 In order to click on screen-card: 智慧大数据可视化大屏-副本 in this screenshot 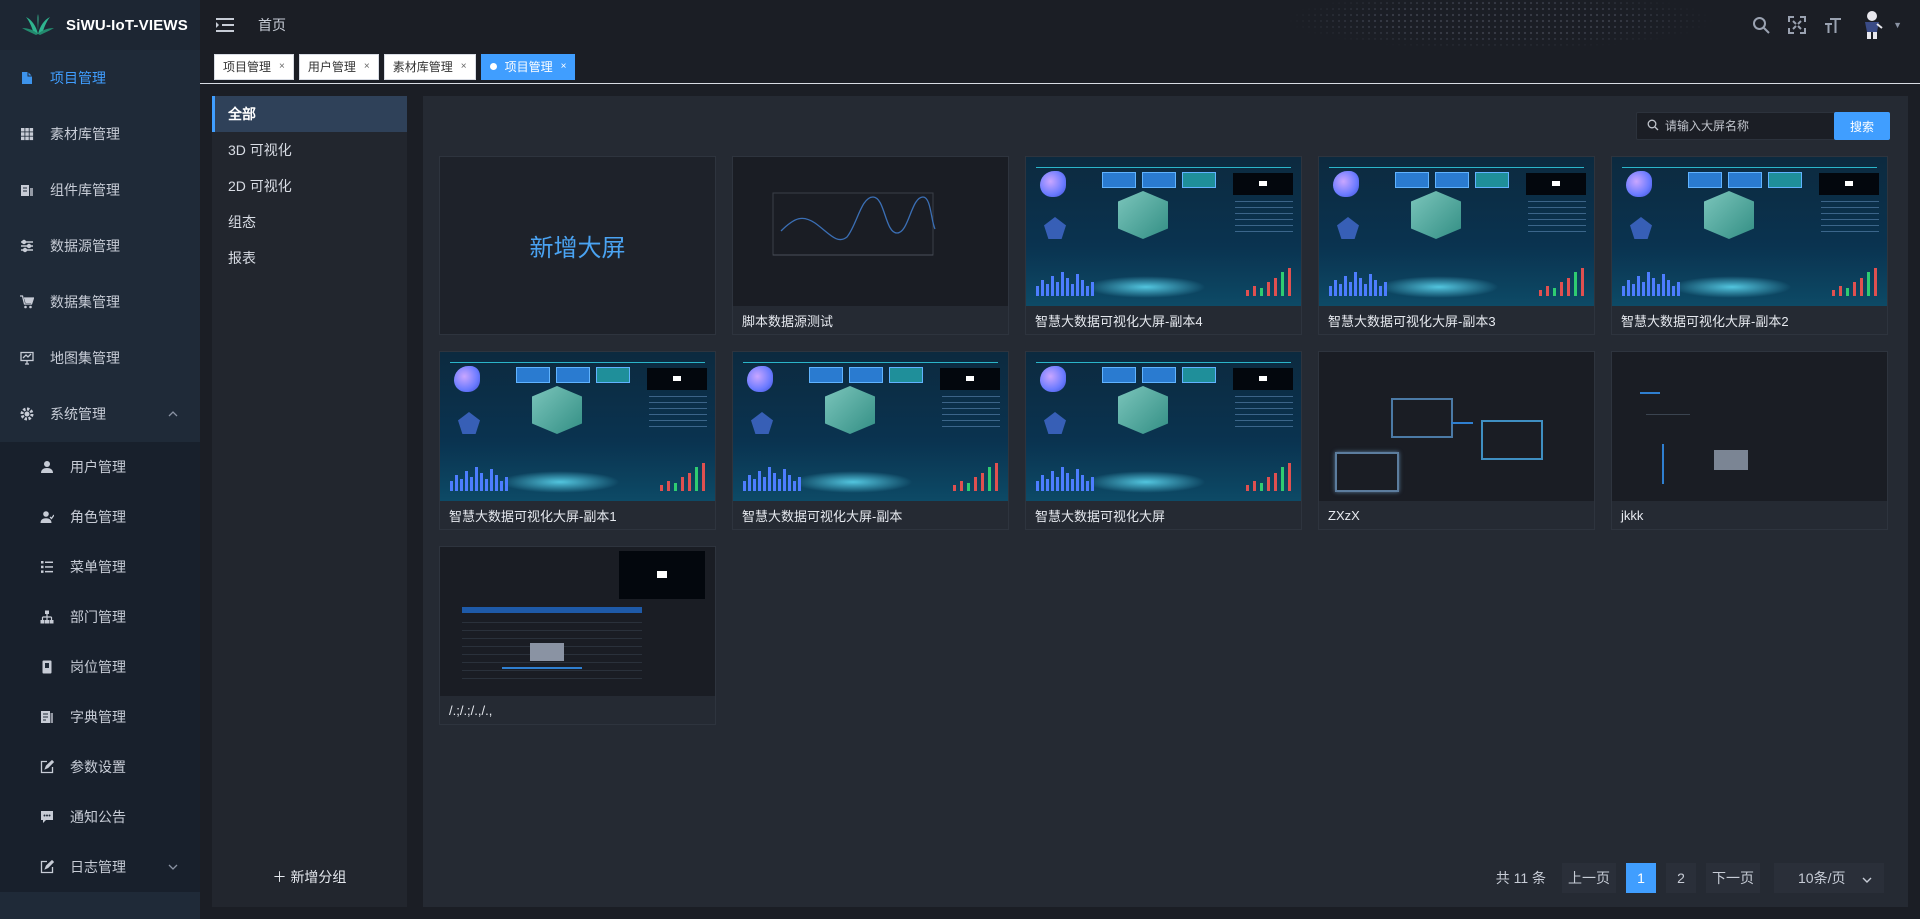, I will do `click(870, 440)`.